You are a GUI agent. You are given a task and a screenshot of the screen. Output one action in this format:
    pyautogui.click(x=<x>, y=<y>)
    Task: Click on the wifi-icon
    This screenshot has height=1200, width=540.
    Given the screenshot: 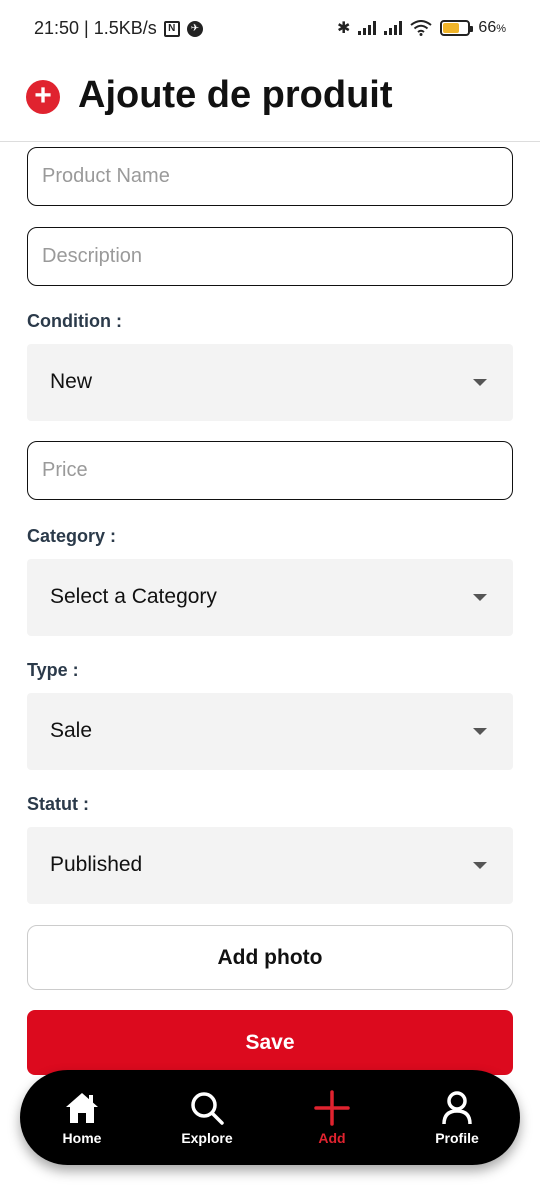 What is the action you would take?
    pyautogui.click(x=421, y=28)
    